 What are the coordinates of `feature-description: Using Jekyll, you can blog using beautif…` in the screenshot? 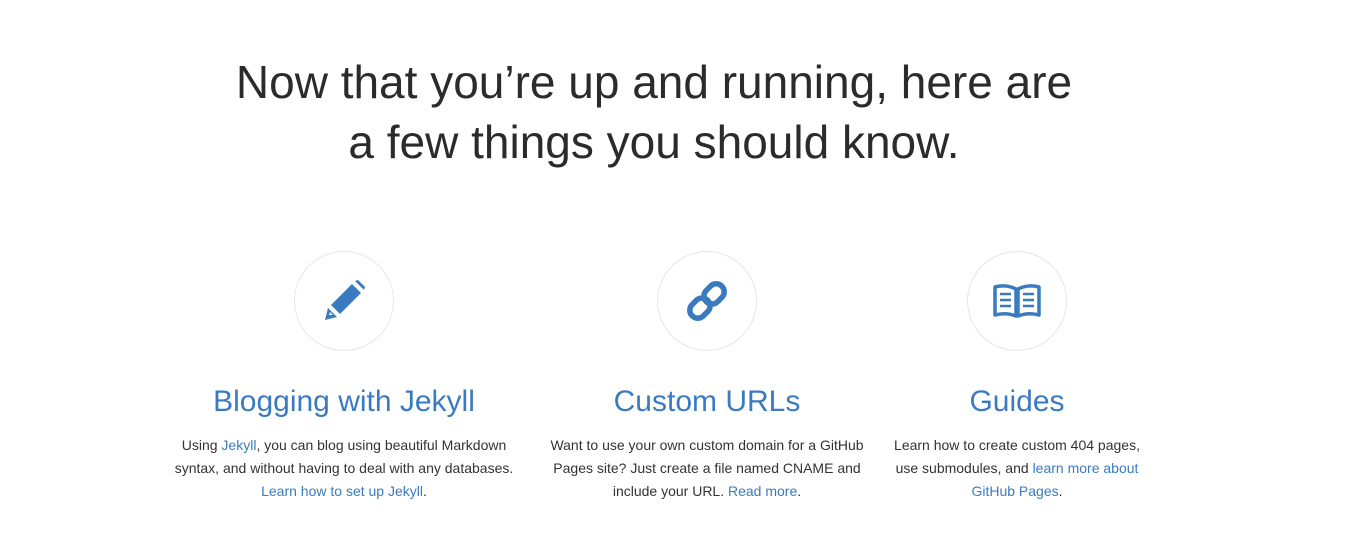 It's located at (344, 468).